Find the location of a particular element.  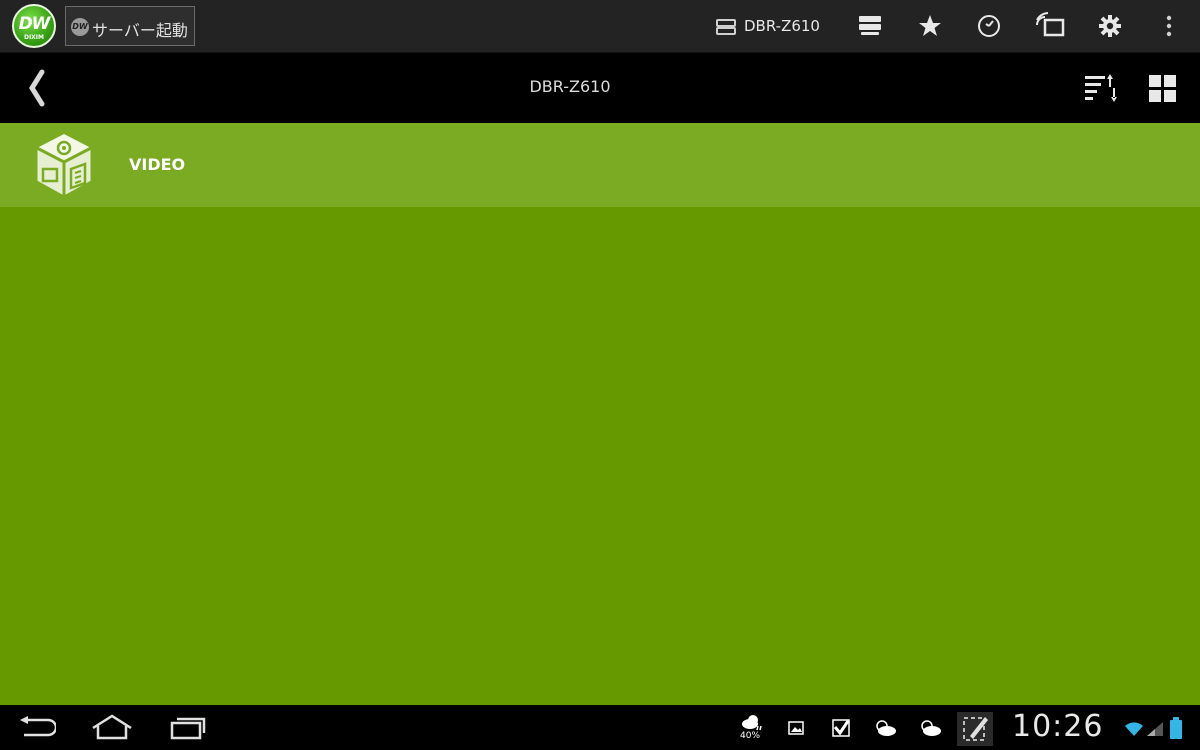

sort-icon is located at coordinates (1101, 88).